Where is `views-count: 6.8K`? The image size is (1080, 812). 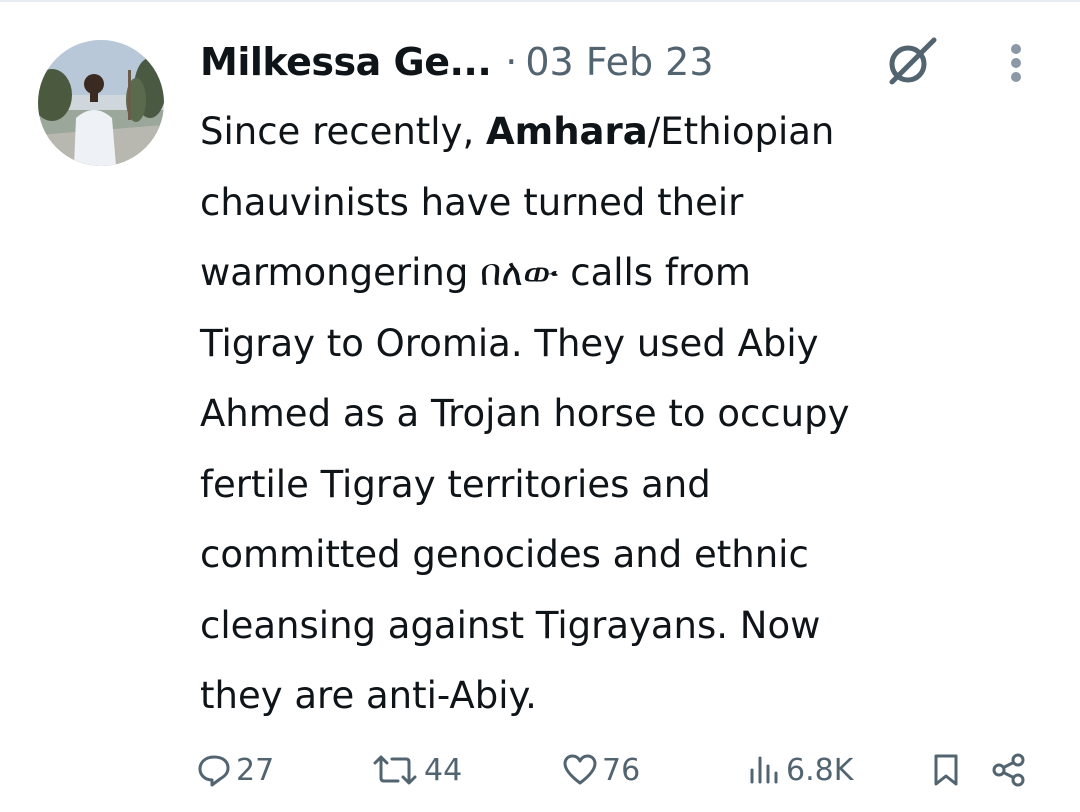
views-count: 6.8K is located at coordinates (820, 770).